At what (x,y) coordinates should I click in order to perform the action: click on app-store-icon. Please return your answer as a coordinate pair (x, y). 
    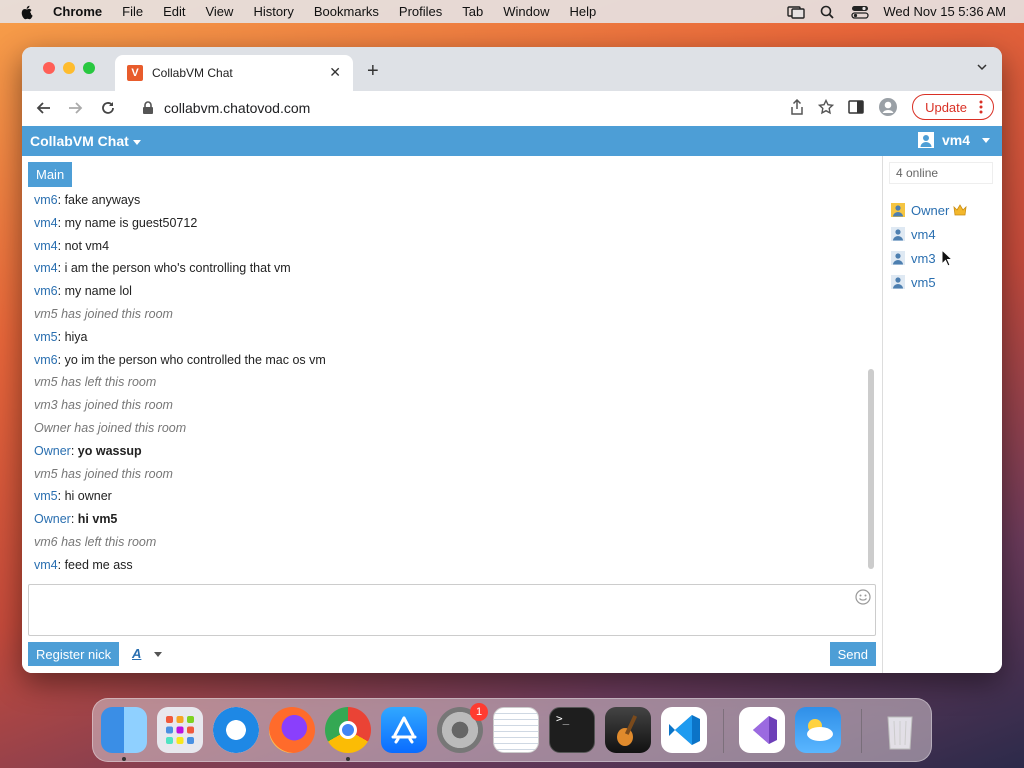
    Looking at the image, I should click on (404, 730).